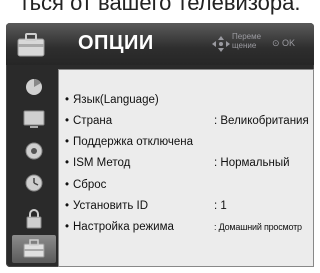 Image resolution: width=320 pixels, height=273 pixels. Describe the element at coordinates (284, 43) in the screenshot. I see `ok-hint-label: ⊙ OK` at that location.